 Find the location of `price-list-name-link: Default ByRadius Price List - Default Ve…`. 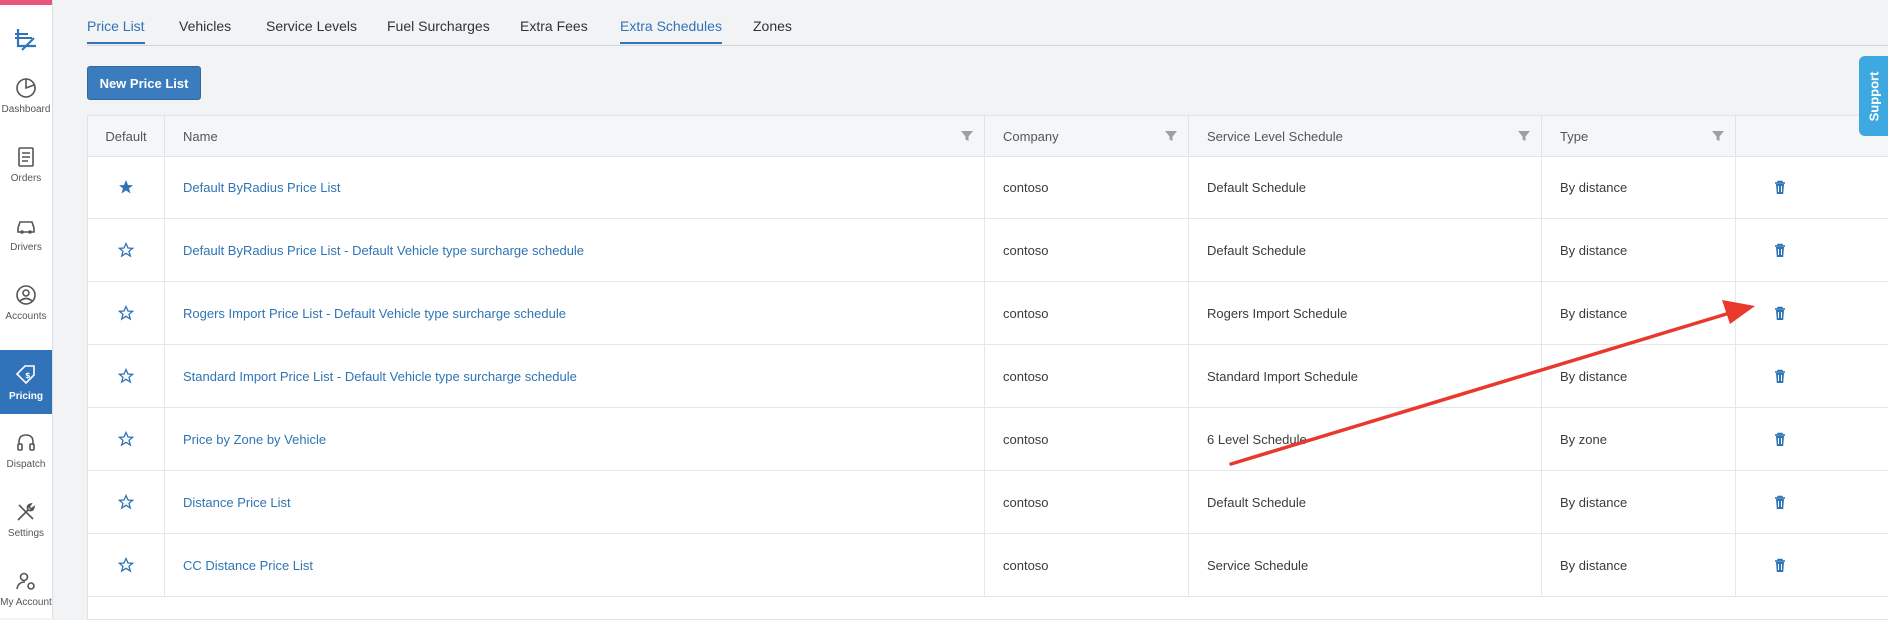

price-list-name-link: Default ByRadius Price List - Default Ve… is located at coordinates (383, 250).